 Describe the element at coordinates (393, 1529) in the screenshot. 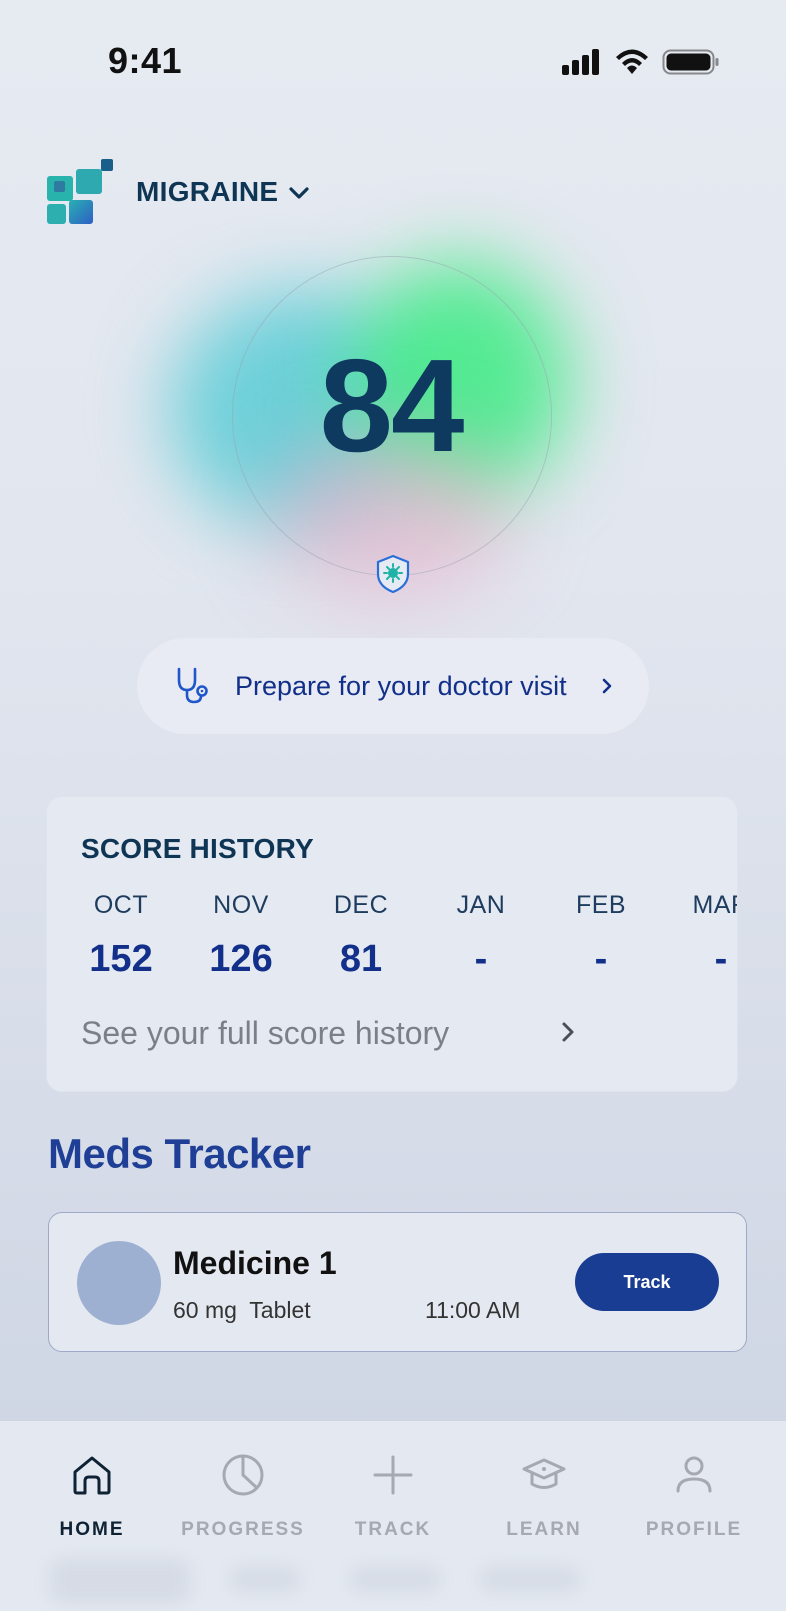

I see `nav-label: TRACK` at that location.